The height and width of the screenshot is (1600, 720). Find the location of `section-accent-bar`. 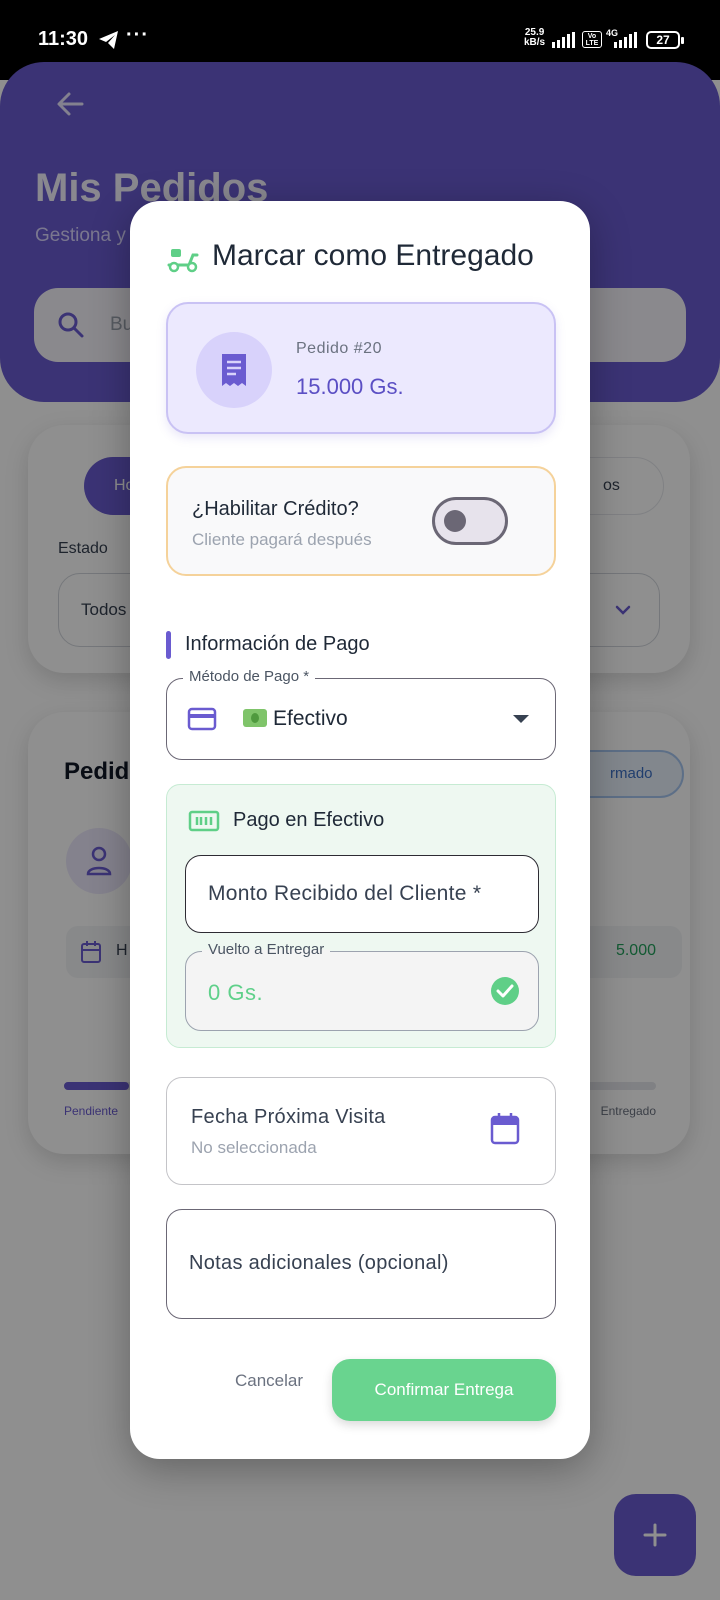

section-accent-bar is located at coordinates (168, 645).